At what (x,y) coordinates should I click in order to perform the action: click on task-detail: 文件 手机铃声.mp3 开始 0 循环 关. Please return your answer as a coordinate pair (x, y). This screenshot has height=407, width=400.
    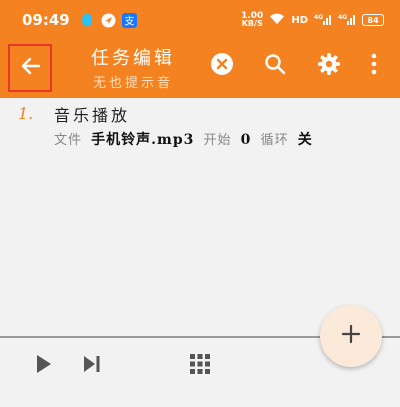
    Looking at the image, I should click on (185, 139).